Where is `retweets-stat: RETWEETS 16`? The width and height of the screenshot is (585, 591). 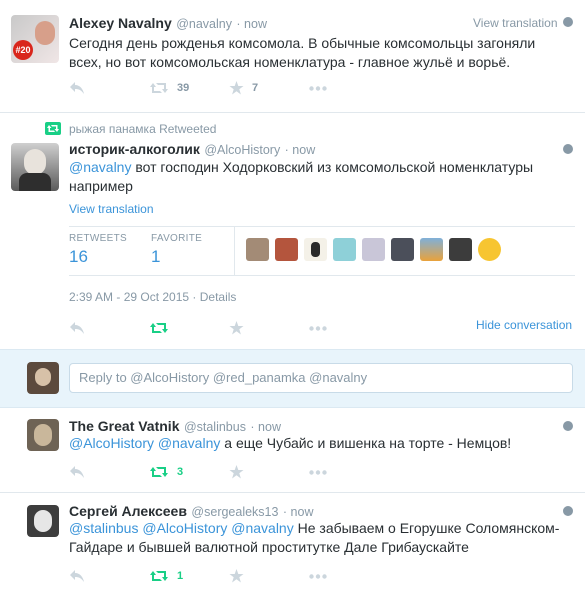 retweets-stat: RETWEETS 16 is located at coordinates (98, 250).